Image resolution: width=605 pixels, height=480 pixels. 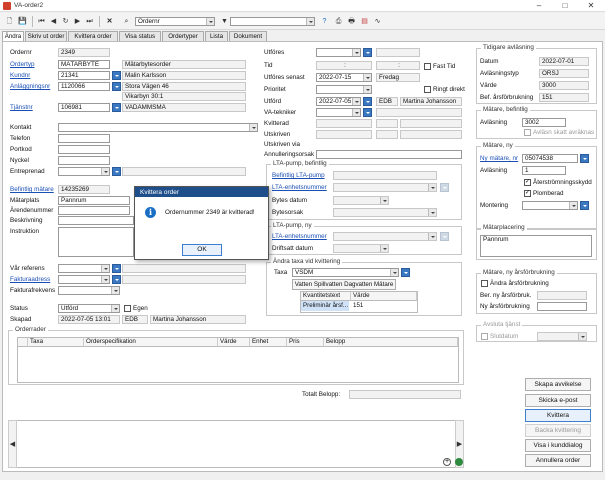 I want to click on andra-arsforbrukning-checkbox, so click(x=484, y=283).